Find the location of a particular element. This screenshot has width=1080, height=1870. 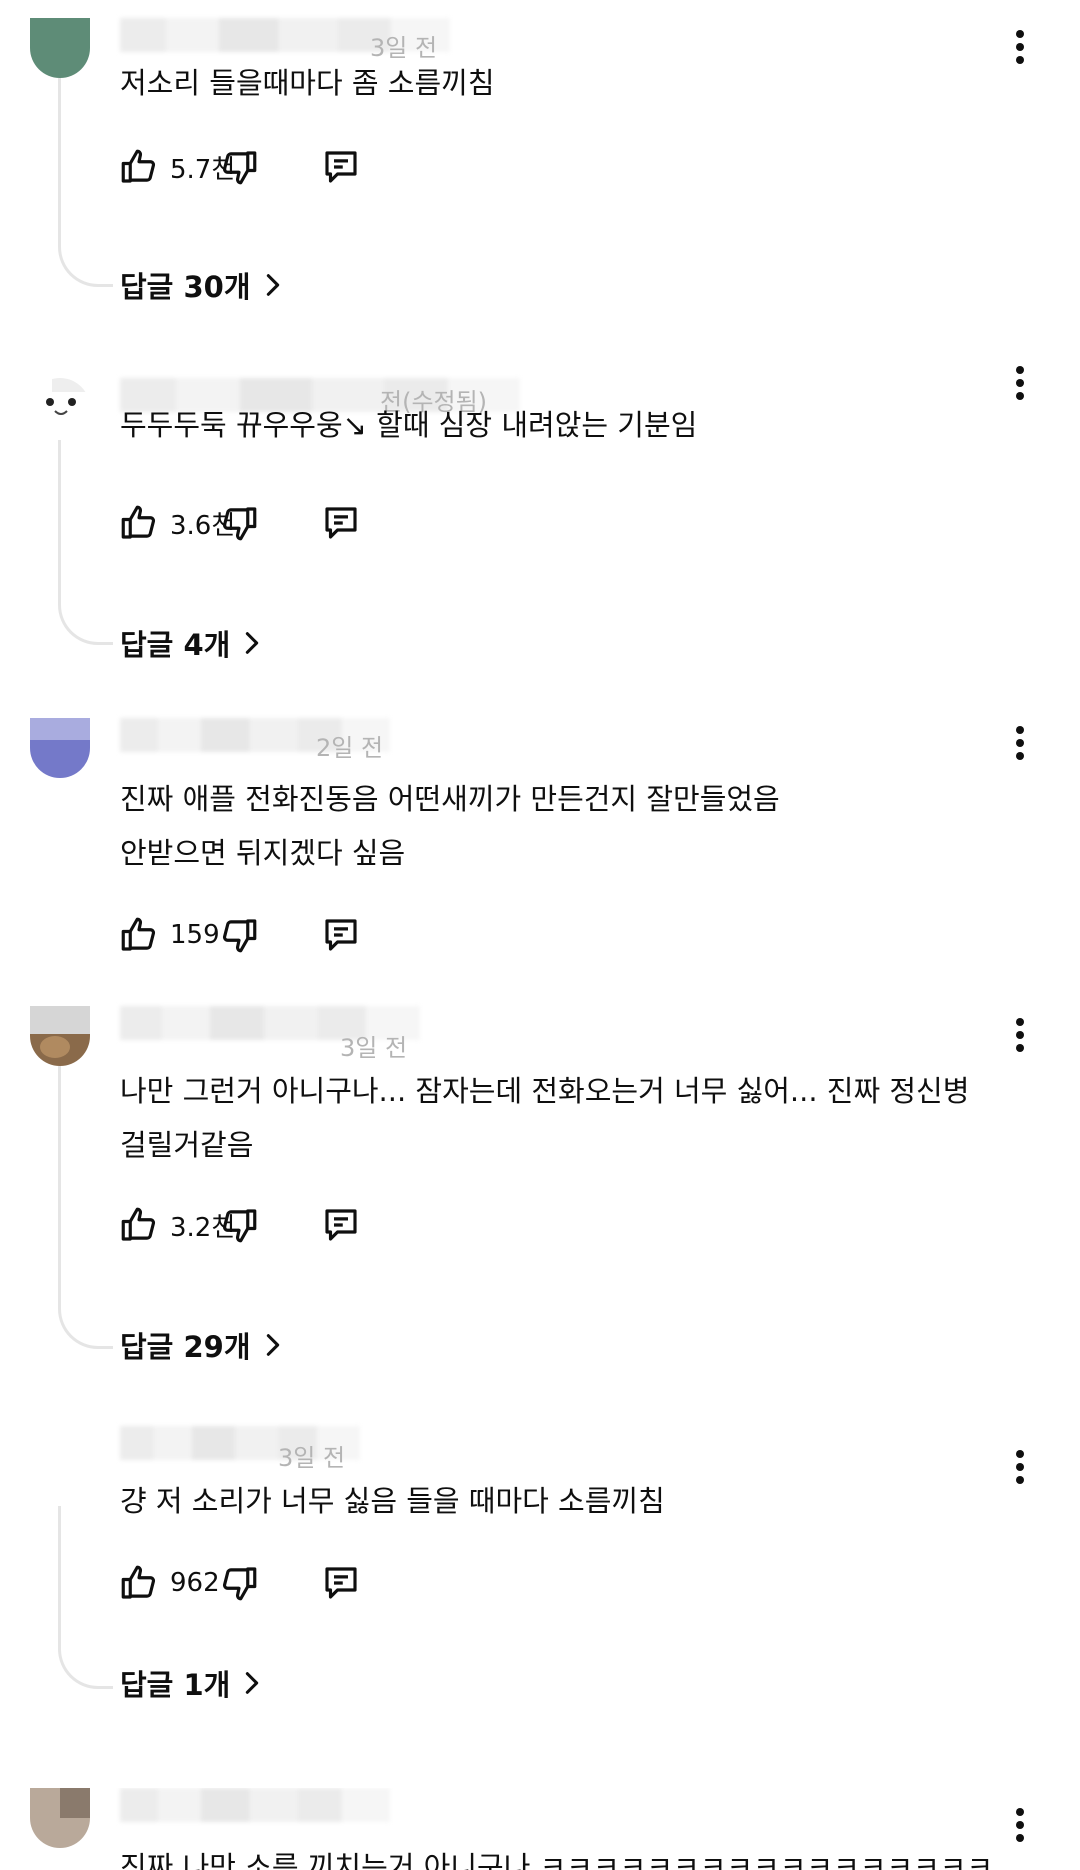

like-count: 159 is located at coordinates (195, 935).